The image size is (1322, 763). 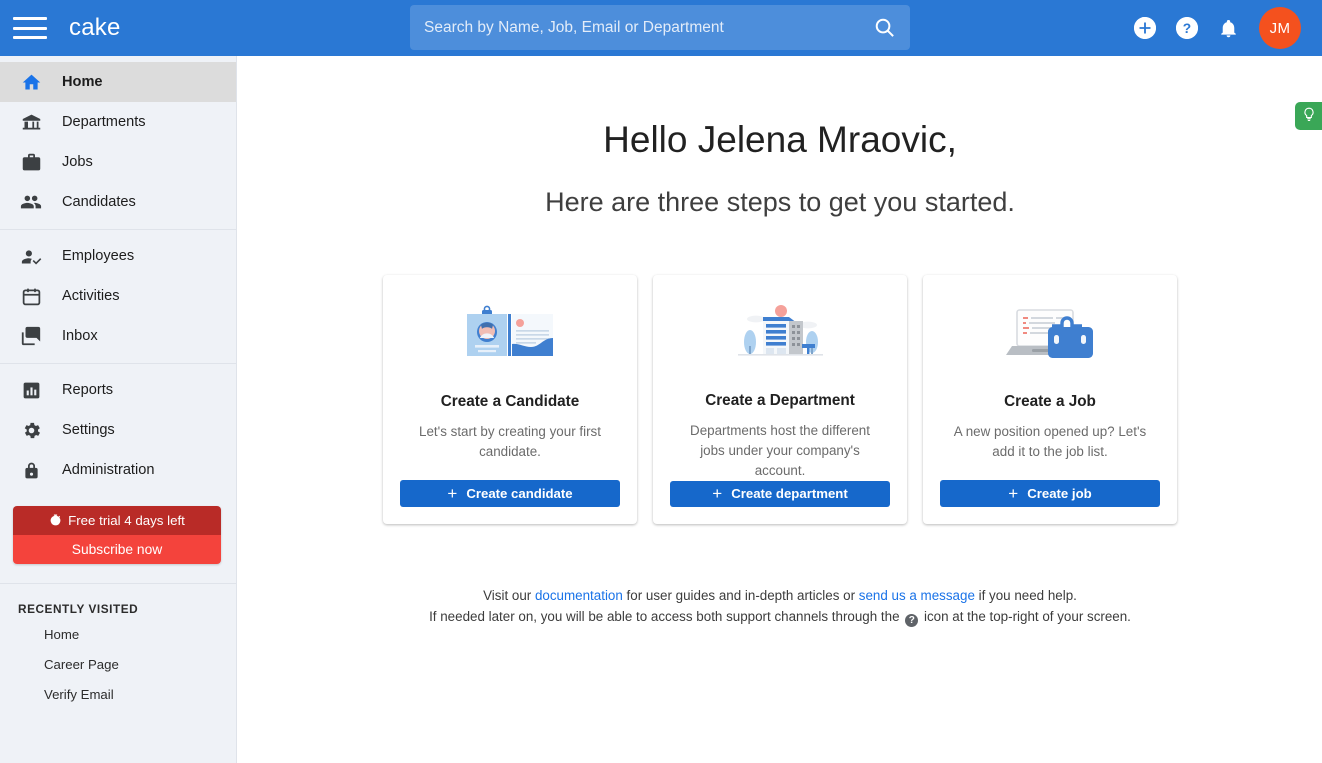 What do you see at coordinates (117, 549) in the screenshot?
I see `subscribe-now-button: Subscribe now` at bounding box center [117, 549].